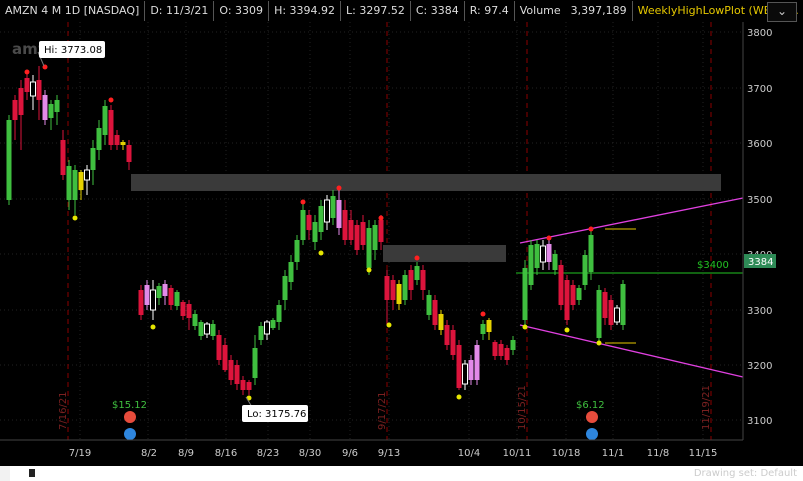  Describe the element at coordinates (242, 11) in the screenshot. I see `open-value: O: 3309` at that location.